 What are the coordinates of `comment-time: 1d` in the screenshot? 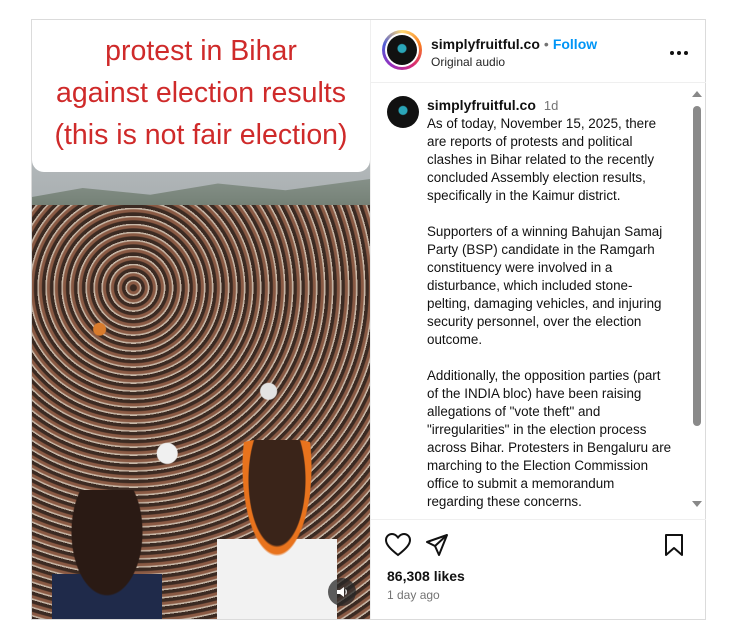 It's located at (551, 105).